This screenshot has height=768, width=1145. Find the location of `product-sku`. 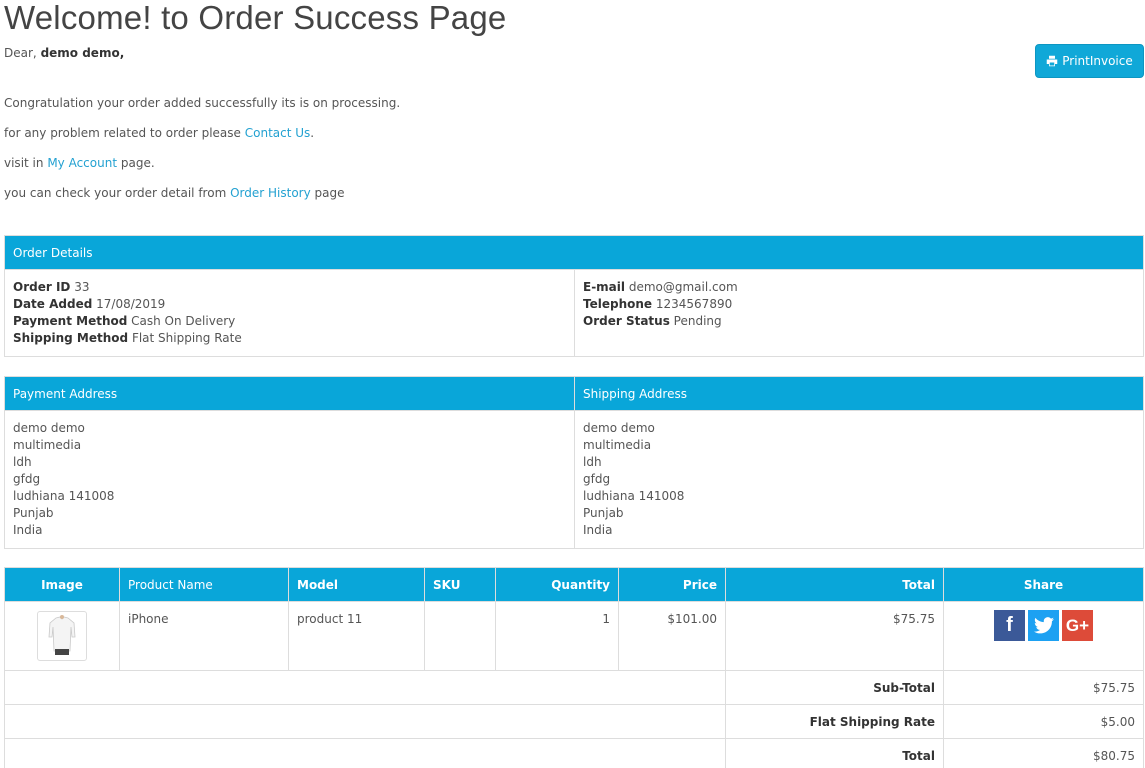

product-sku is located at coordinates (460, 636).